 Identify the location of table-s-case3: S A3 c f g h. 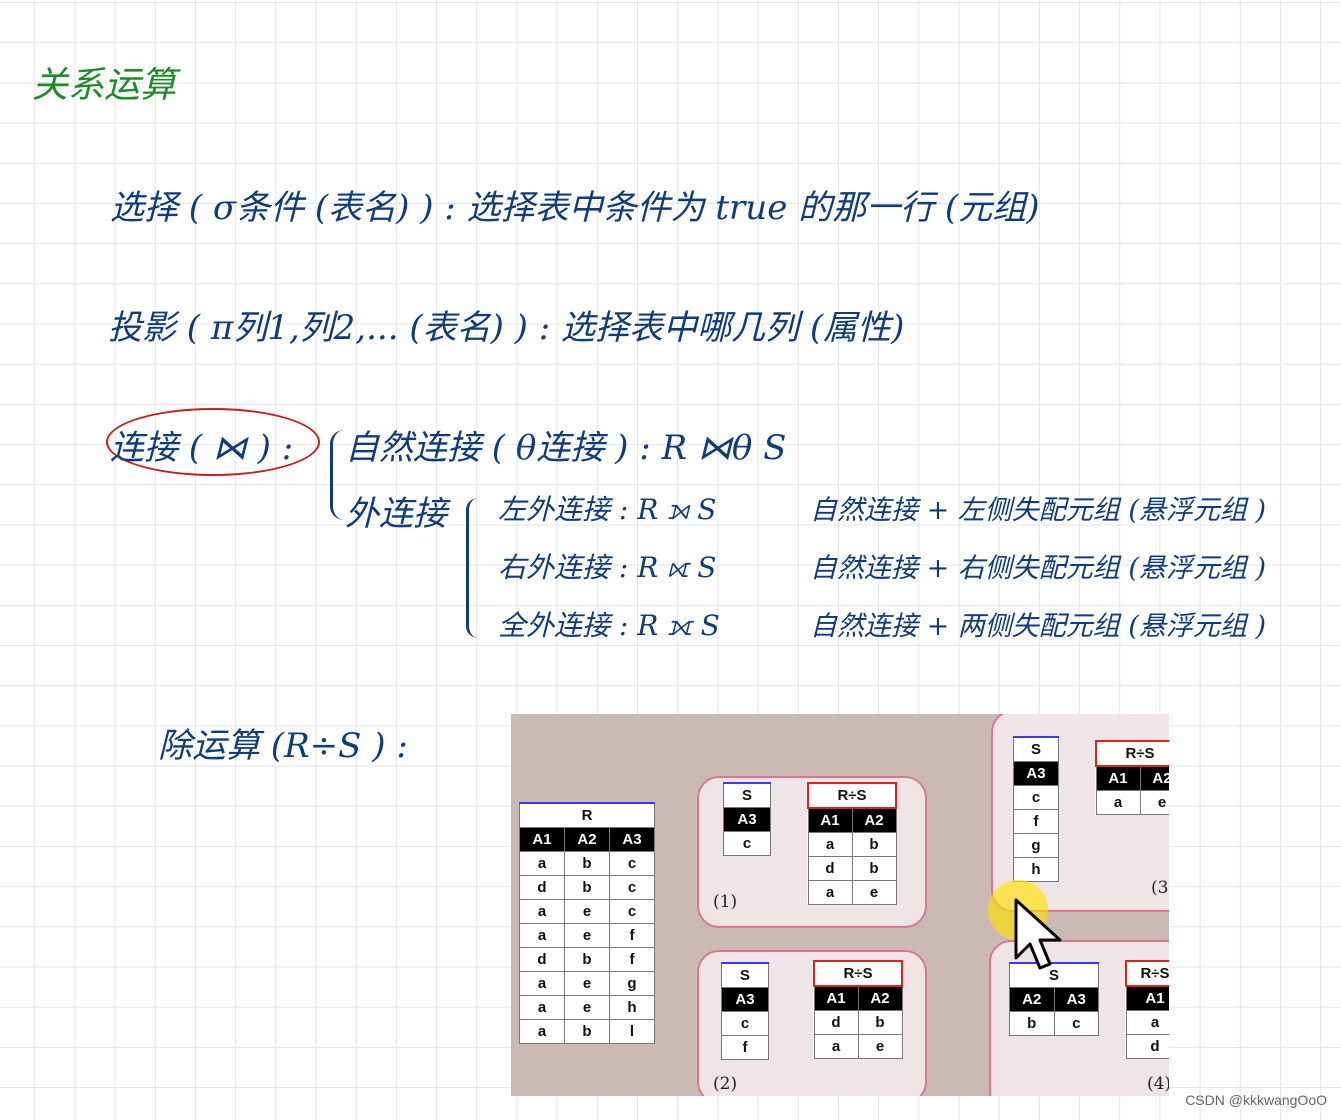
(1036, 809).